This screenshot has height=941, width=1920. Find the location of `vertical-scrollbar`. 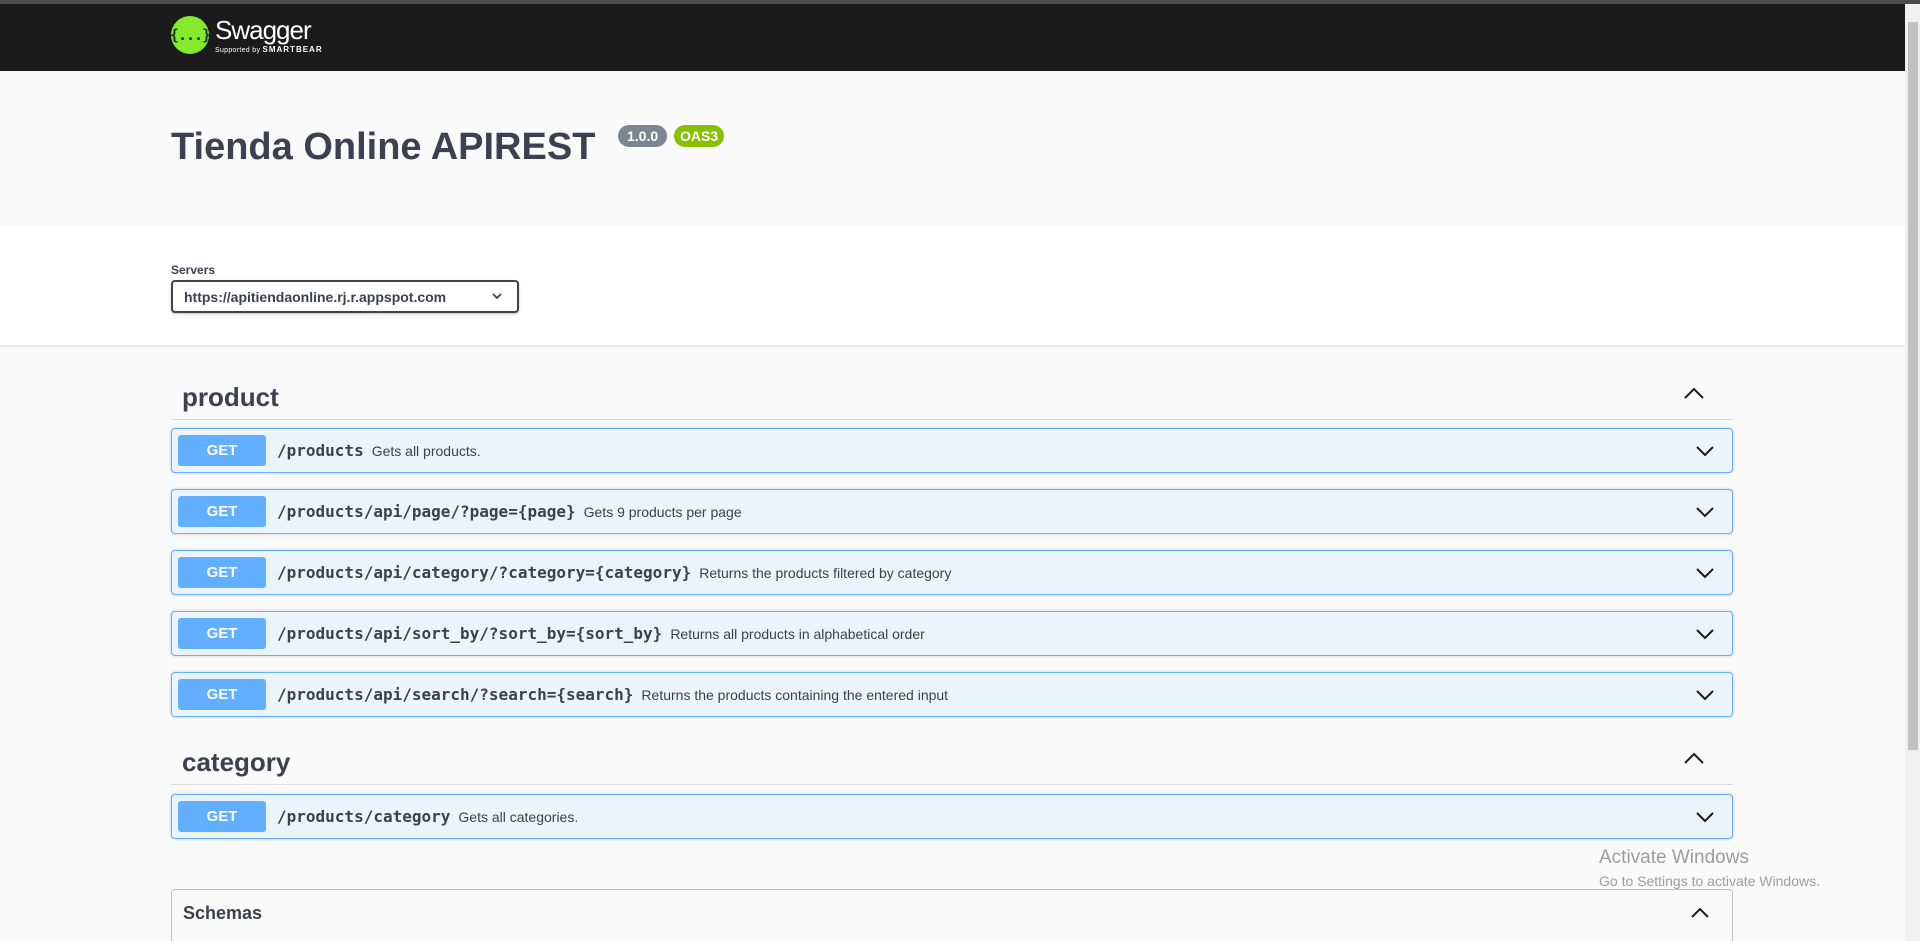

vertical-scrollbar is located at coordinates (1912, 472).